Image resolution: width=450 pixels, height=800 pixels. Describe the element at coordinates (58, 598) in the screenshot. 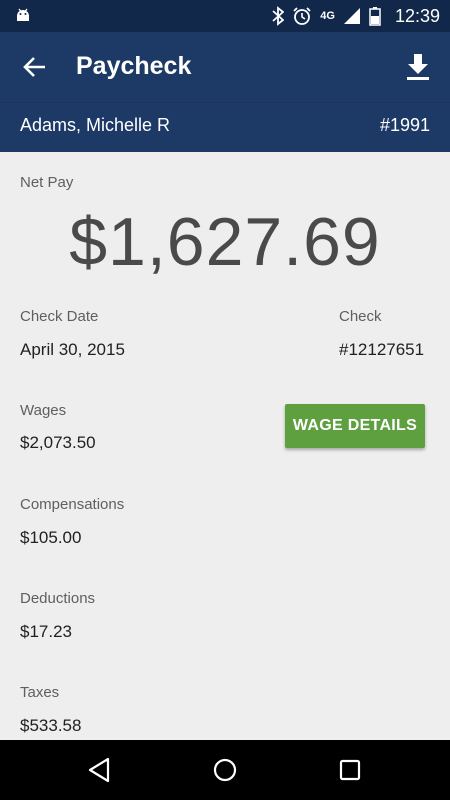

I see `deductions-label: Deductions` at that location.